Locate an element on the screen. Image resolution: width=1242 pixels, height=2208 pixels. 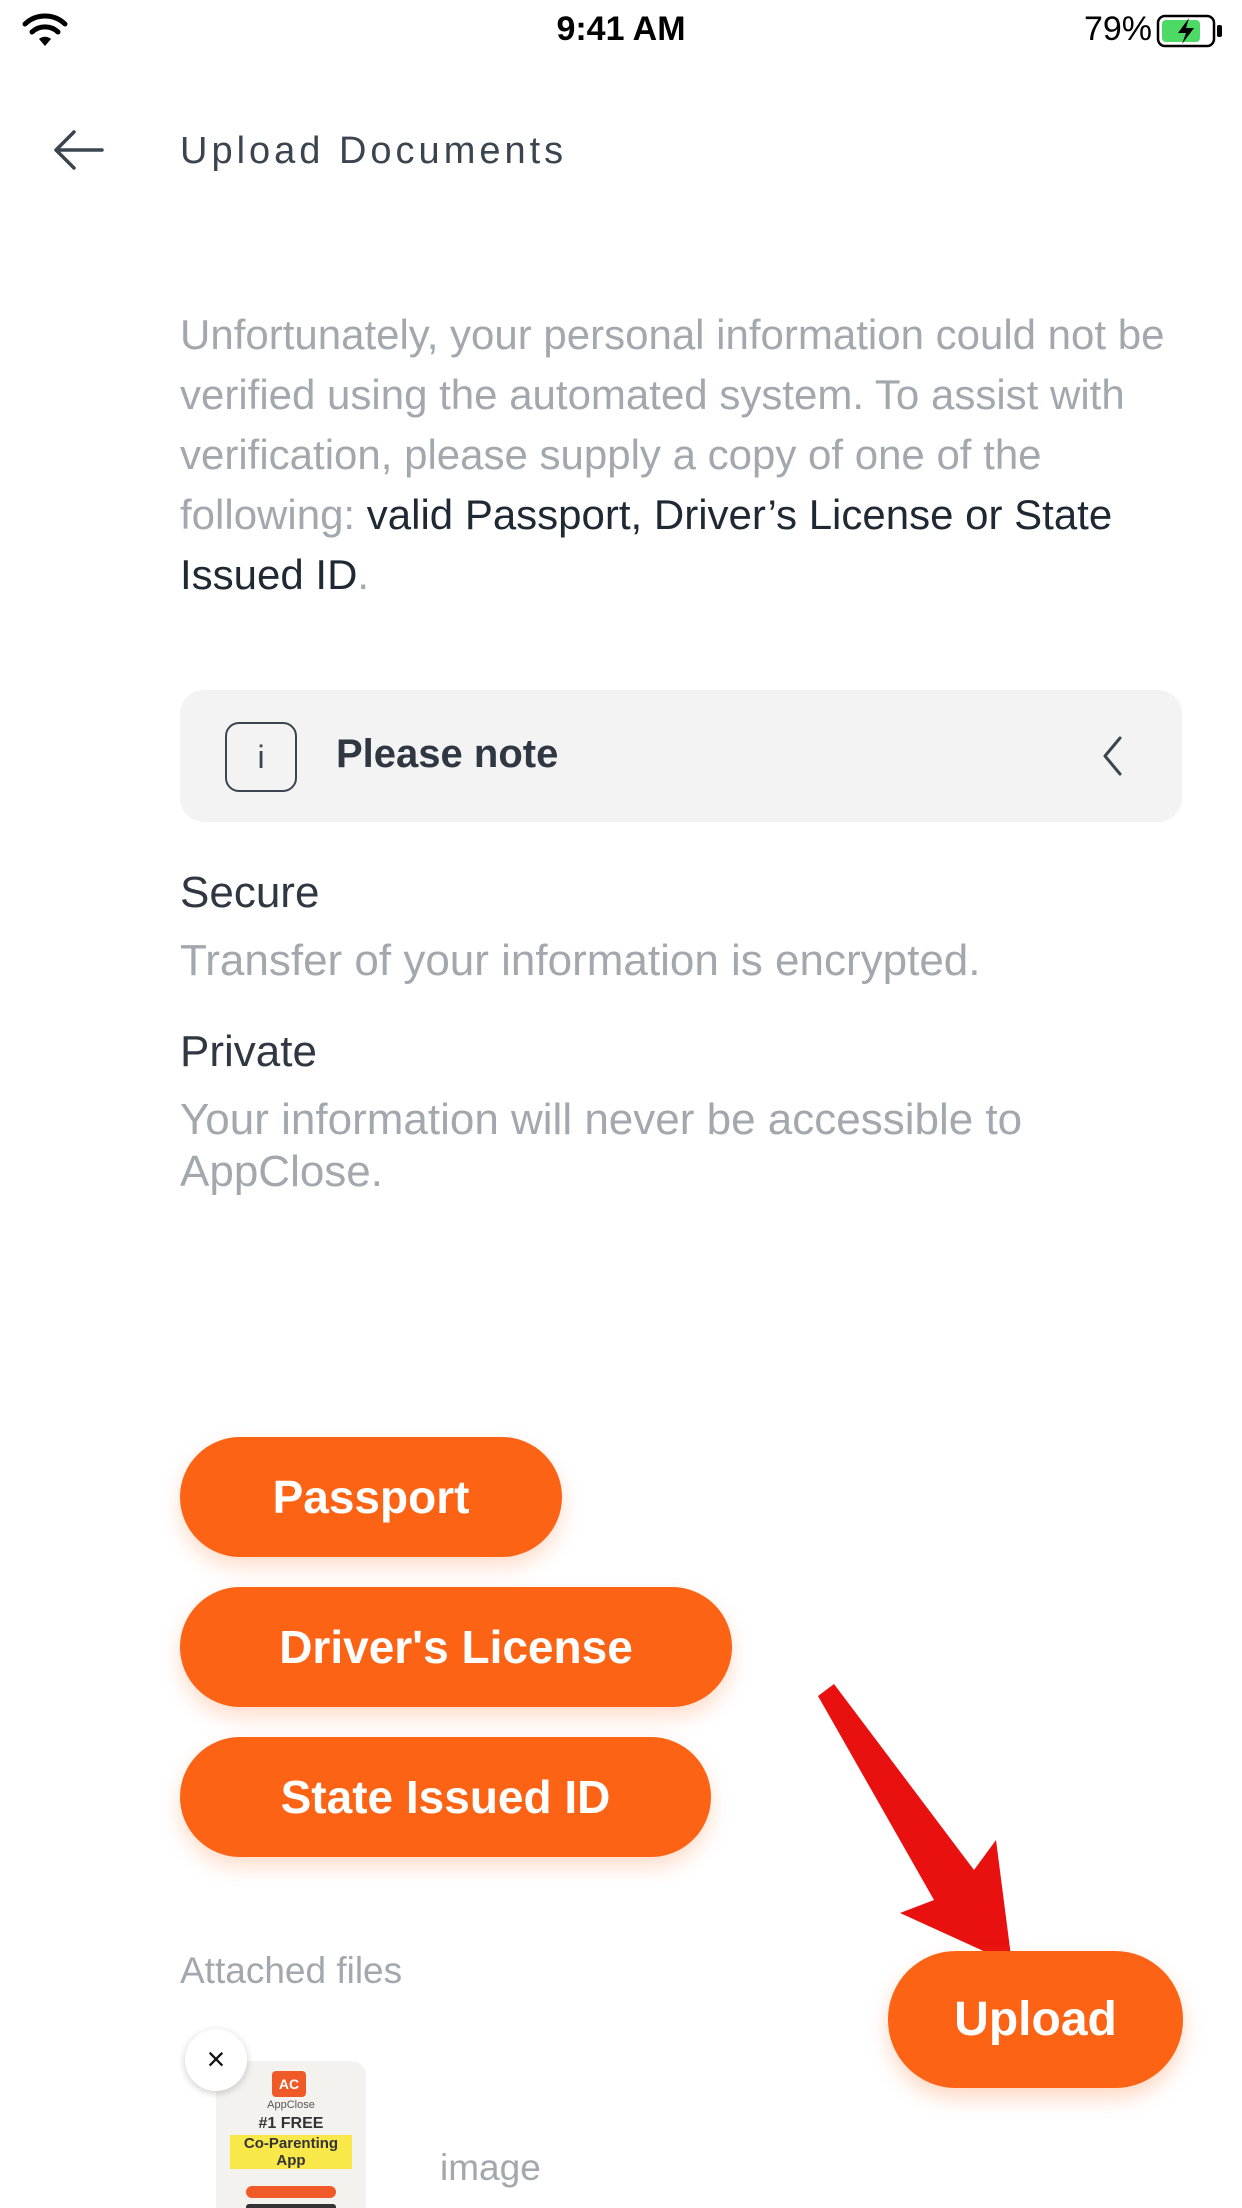
intro-end: . is located at coordinates (363, 574).